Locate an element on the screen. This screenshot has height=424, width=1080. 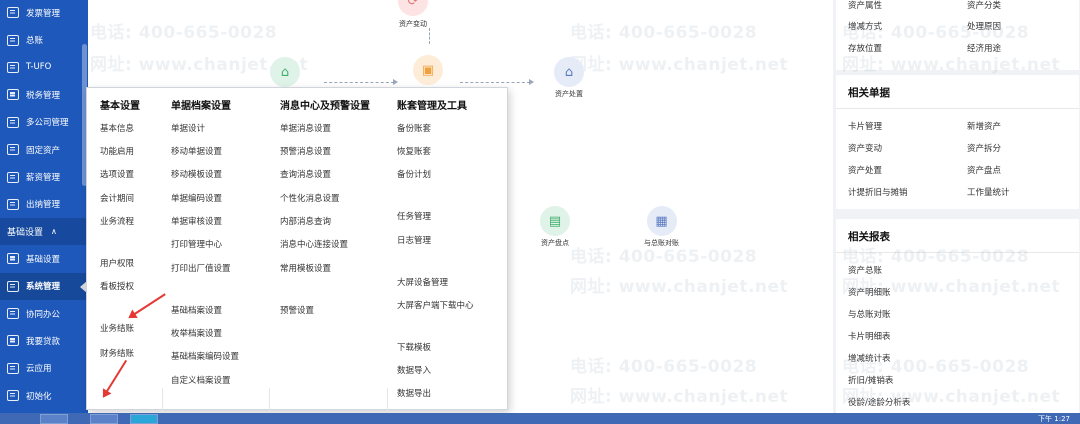
menu-item: 数据导出 is located at coordinates (414, 393).